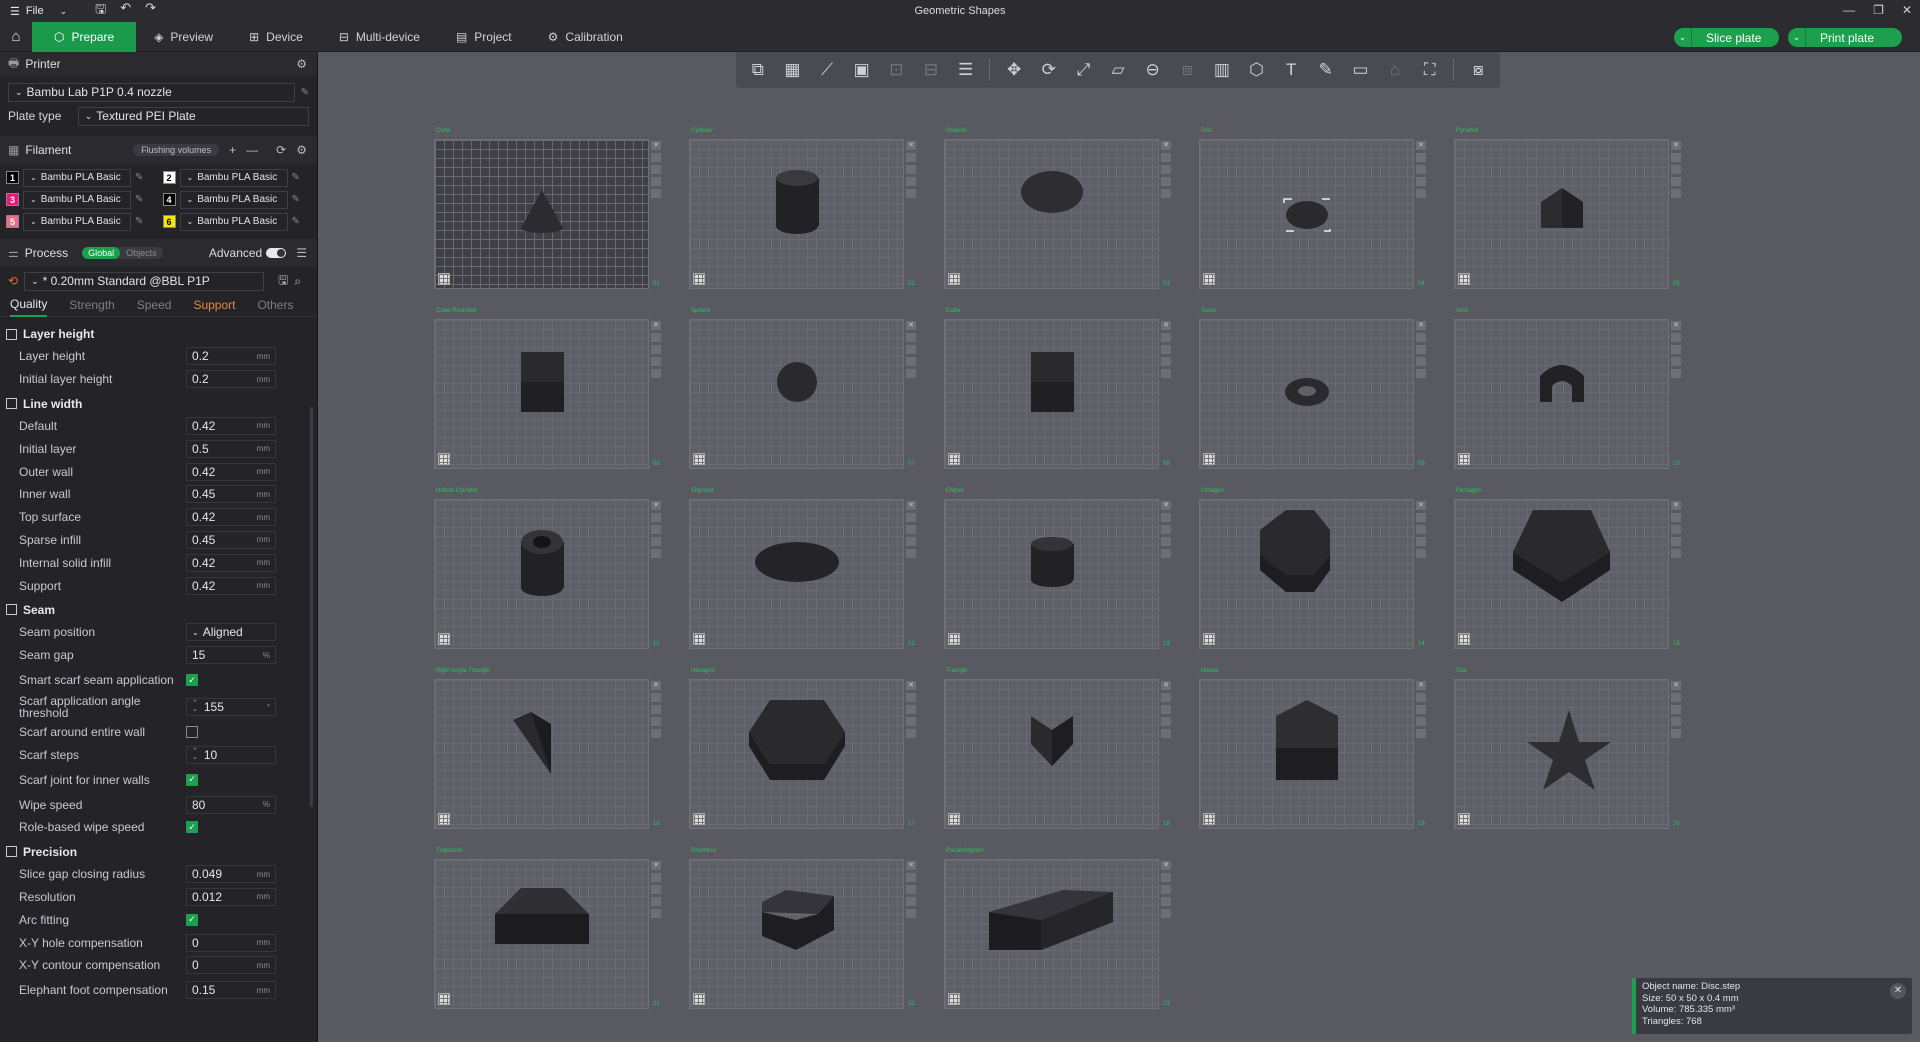  Describe the element at coordinates (1461, 671) in the screenshot. I see `plate-name: Star` at that location.